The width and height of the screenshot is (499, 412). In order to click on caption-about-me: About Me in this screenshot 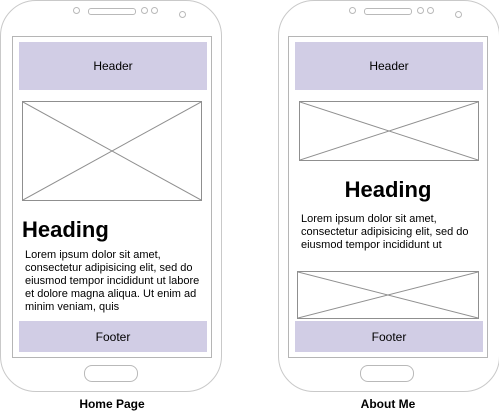, I will do `click(388, 404)`.